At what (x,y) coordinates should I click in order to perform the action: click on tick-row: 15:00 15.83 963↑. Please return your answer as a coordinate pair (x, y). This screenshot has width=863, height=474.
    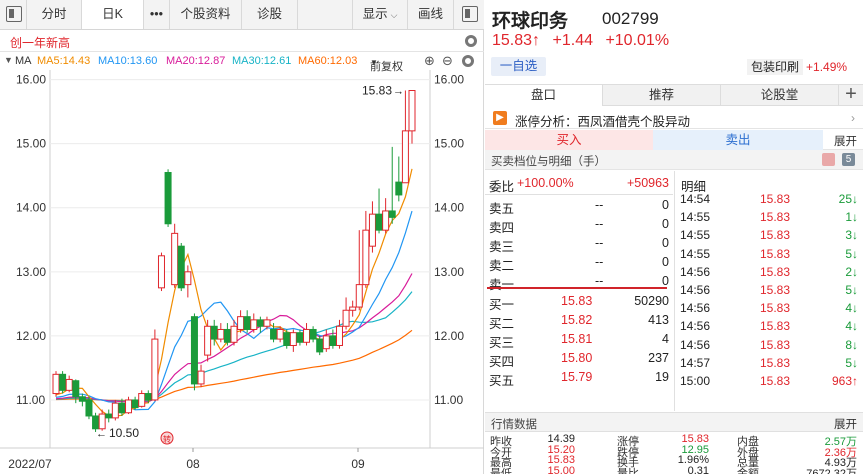
    Looking at the image, I should click on (769, 382).